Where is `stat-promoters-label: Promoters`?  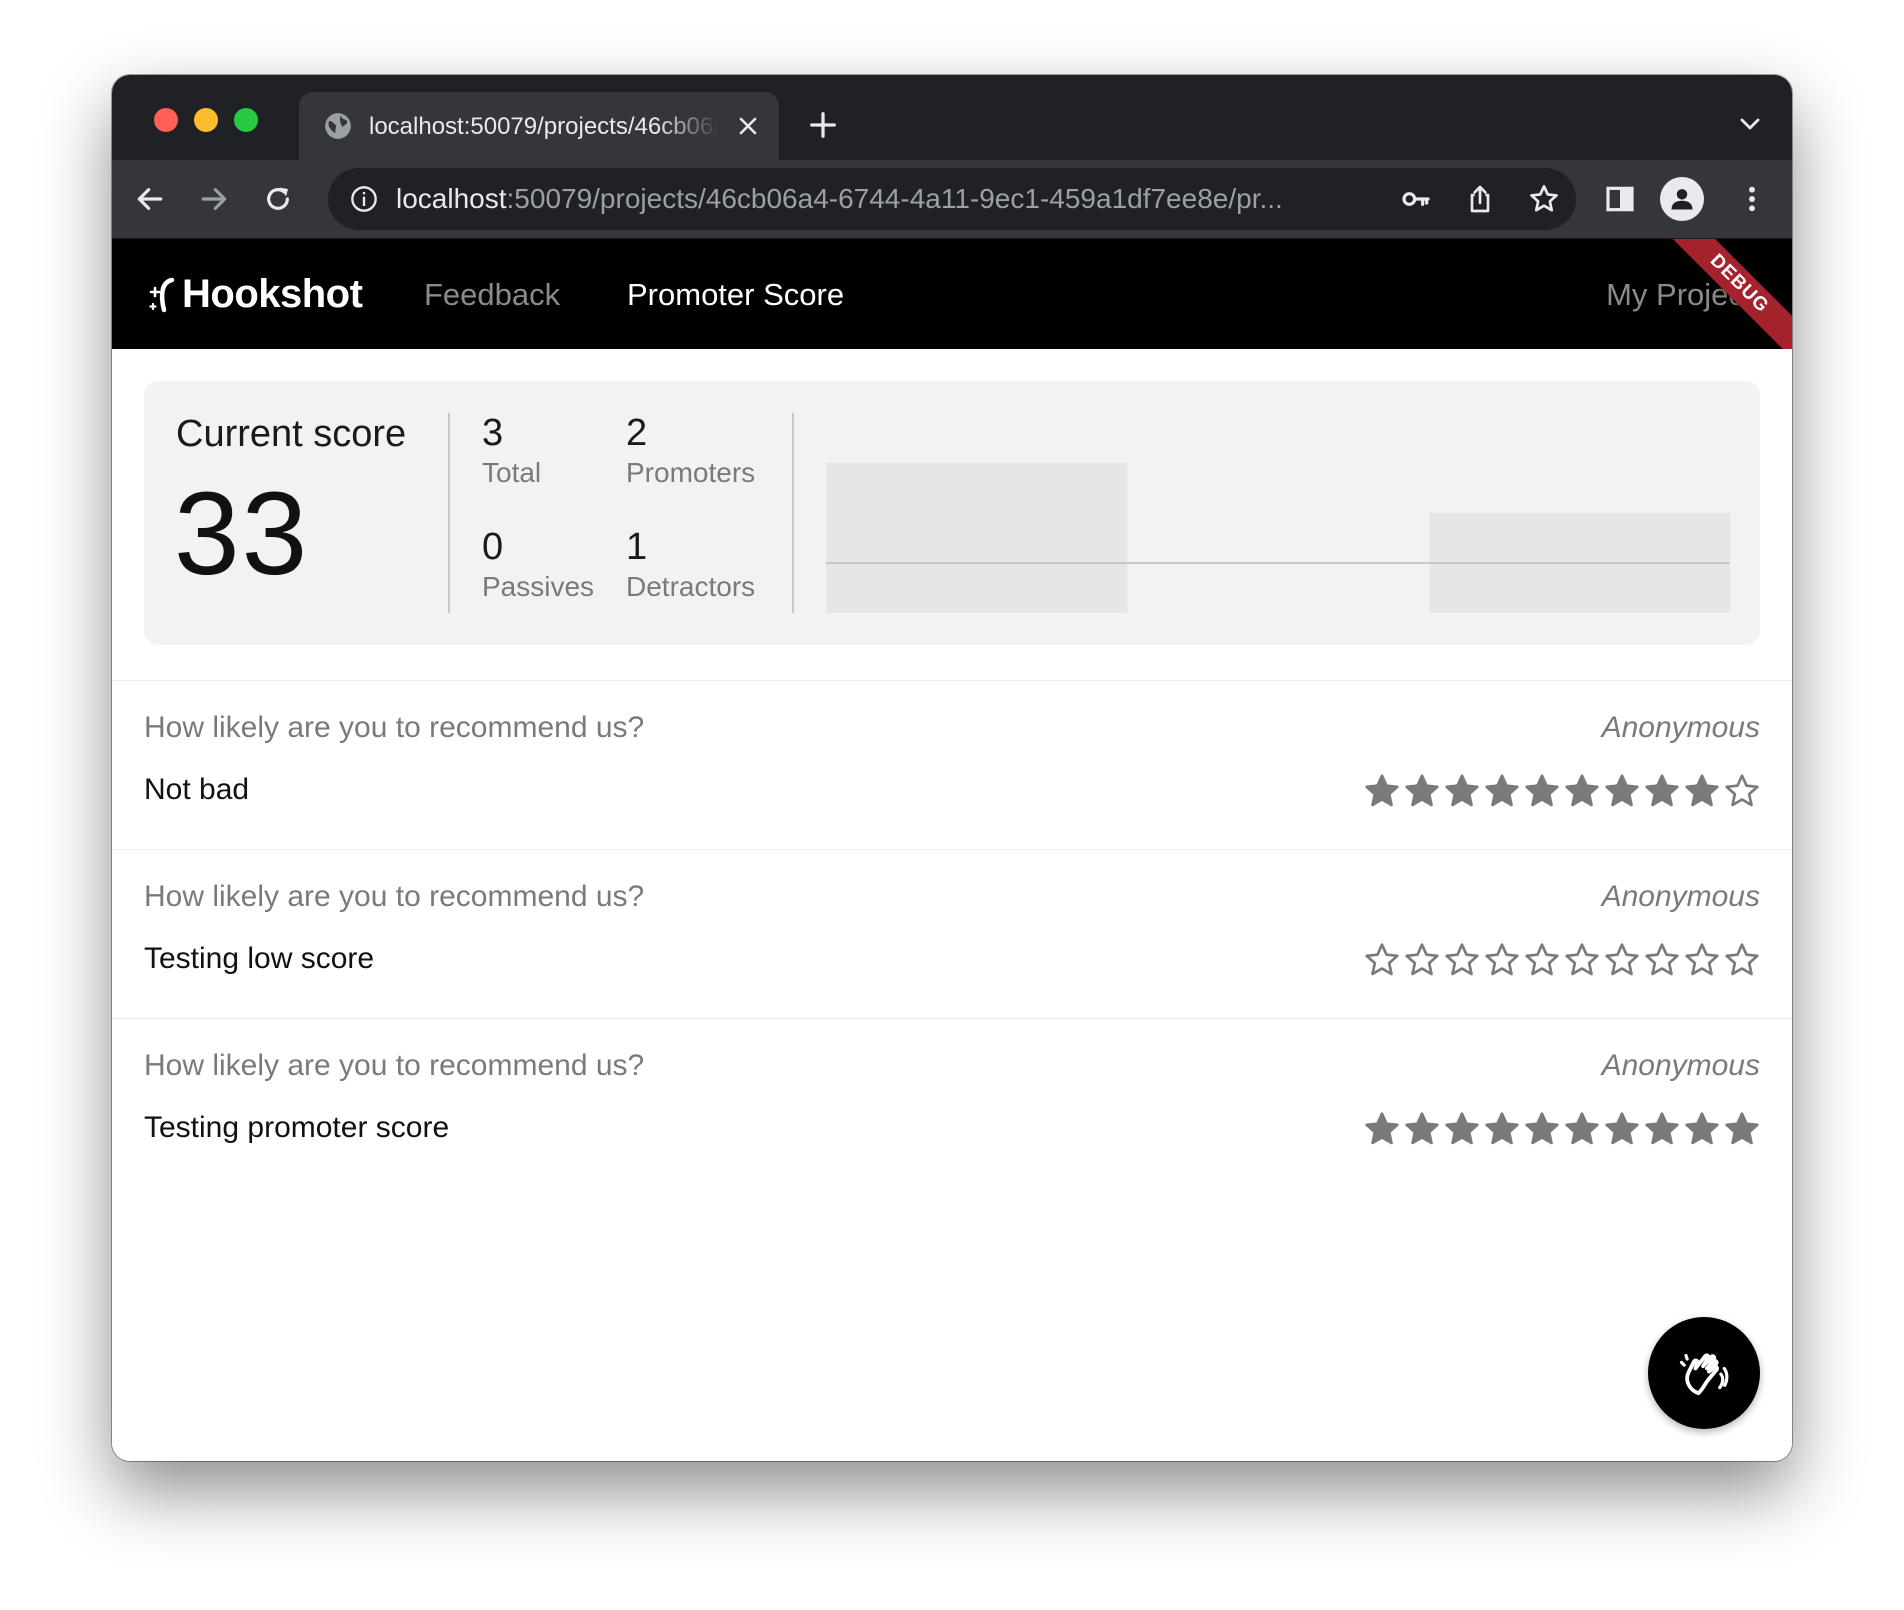 stat-promoters-label: Promoters is located at coordinates (691, 472).